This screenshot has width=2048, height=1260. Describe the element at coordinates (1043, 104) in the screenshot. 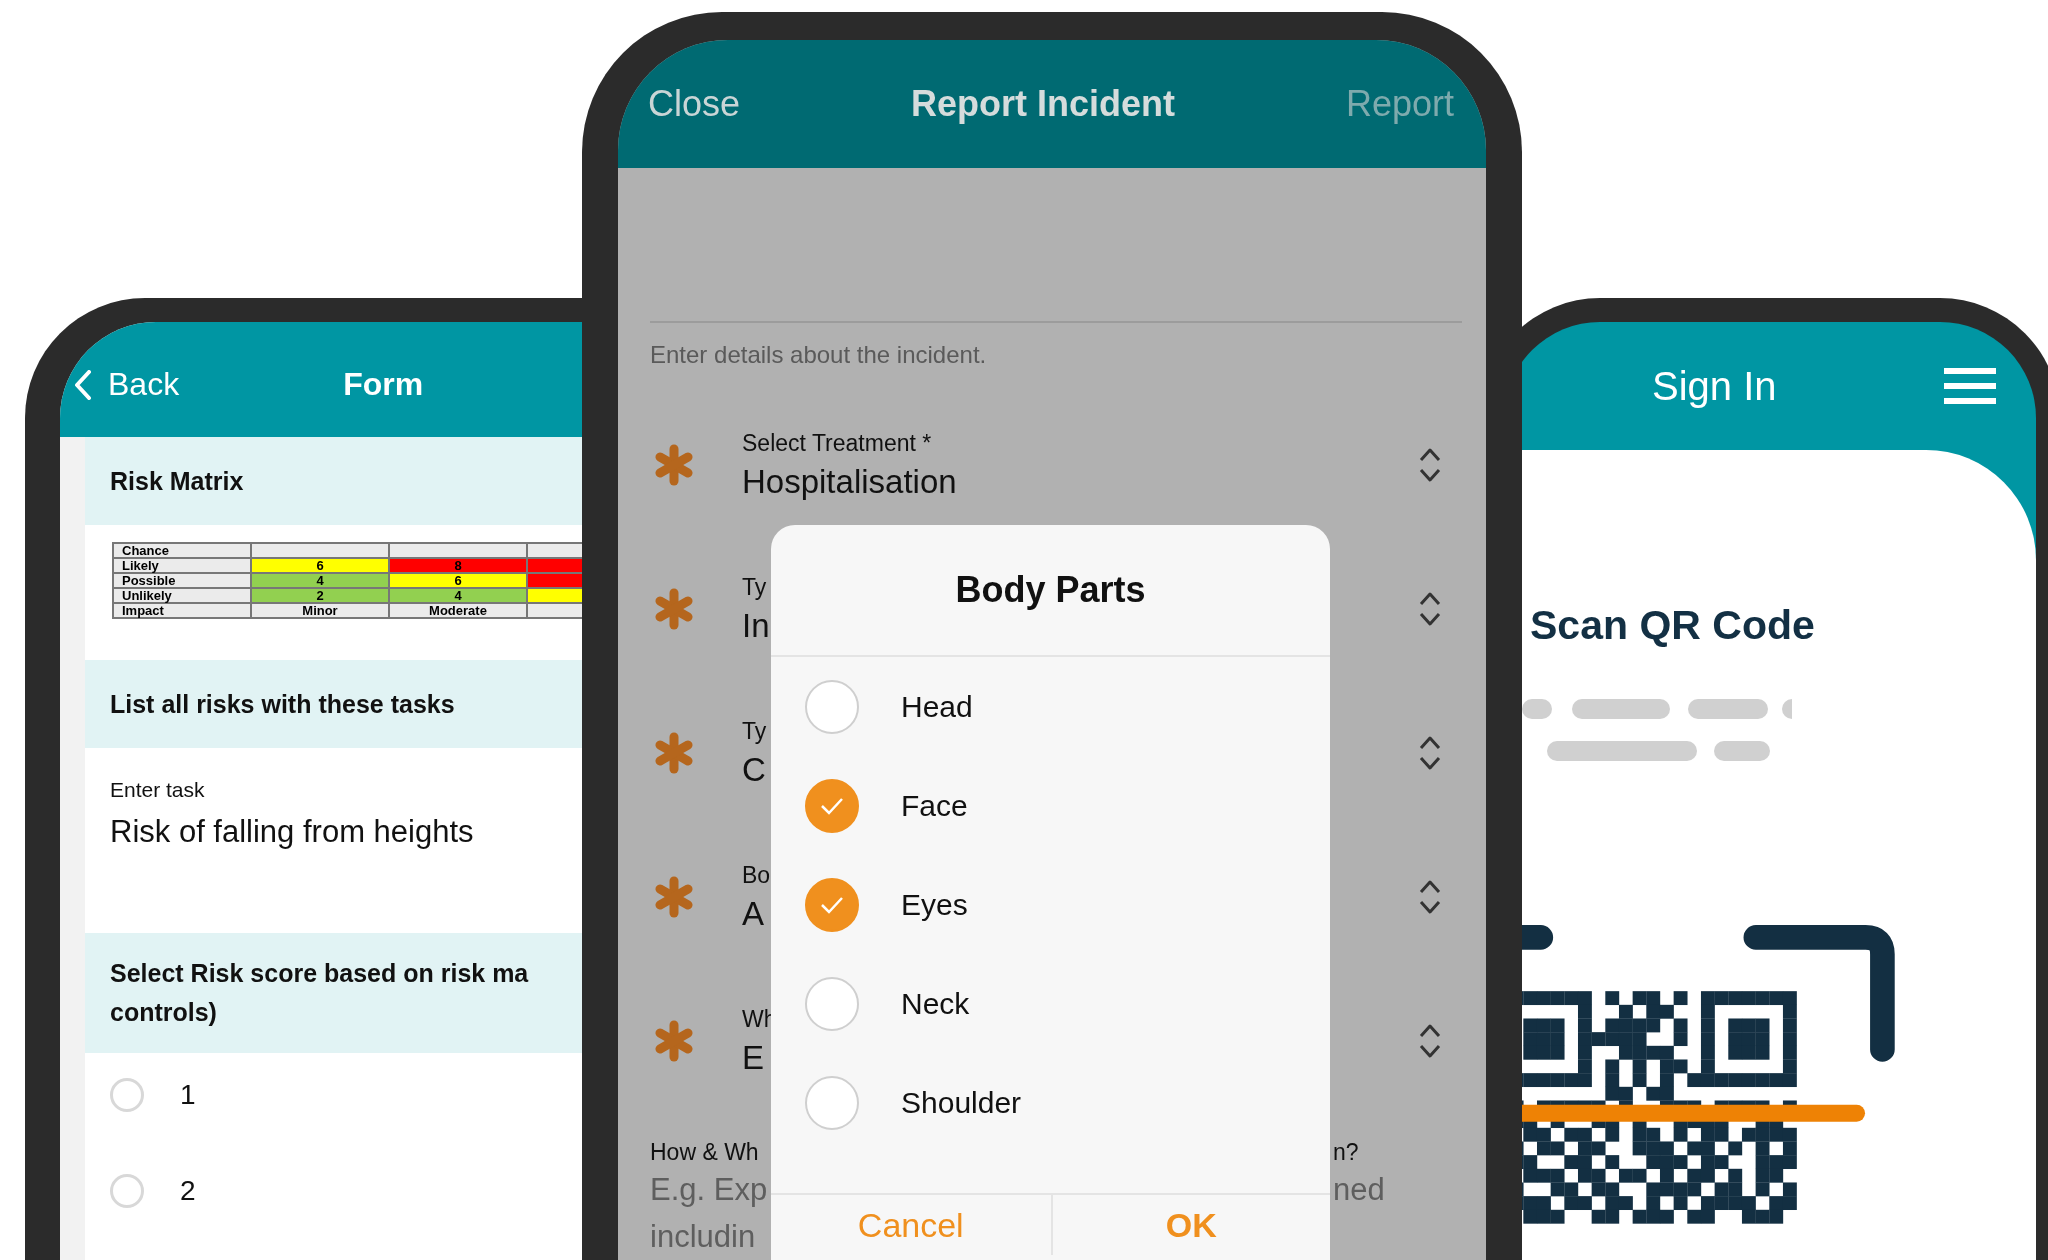

I see `screen-title: Report Incident` at that location.